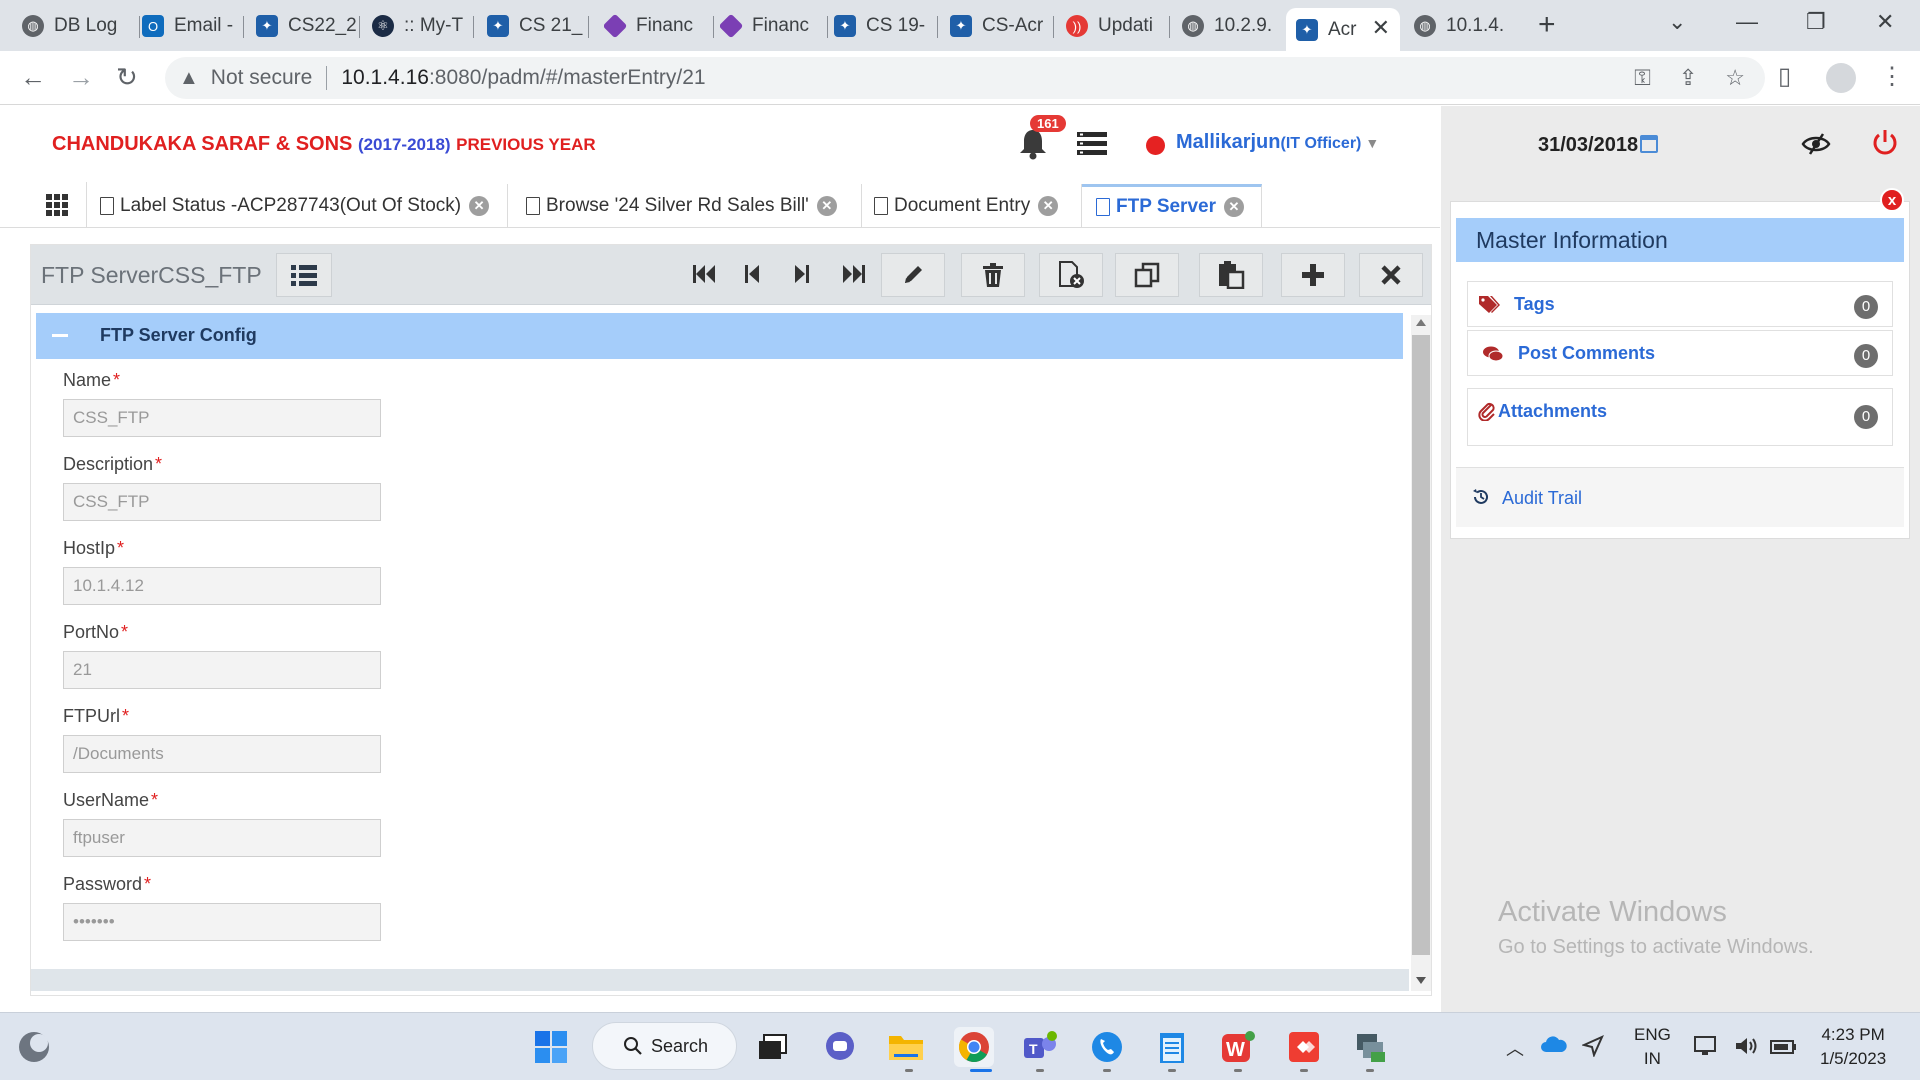  Describe the element at coordinates (1680, 353) in the screenshot. I see `post-comments-item: Post Comments 0` at that location.